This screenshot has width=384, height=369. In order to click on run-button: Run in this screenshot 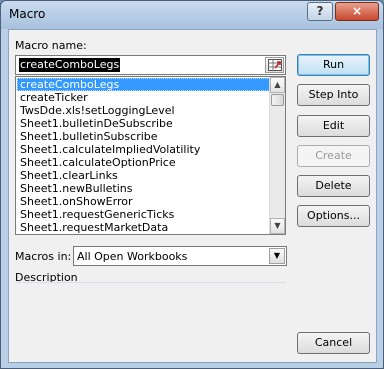, I will do `click(333, 65)`.